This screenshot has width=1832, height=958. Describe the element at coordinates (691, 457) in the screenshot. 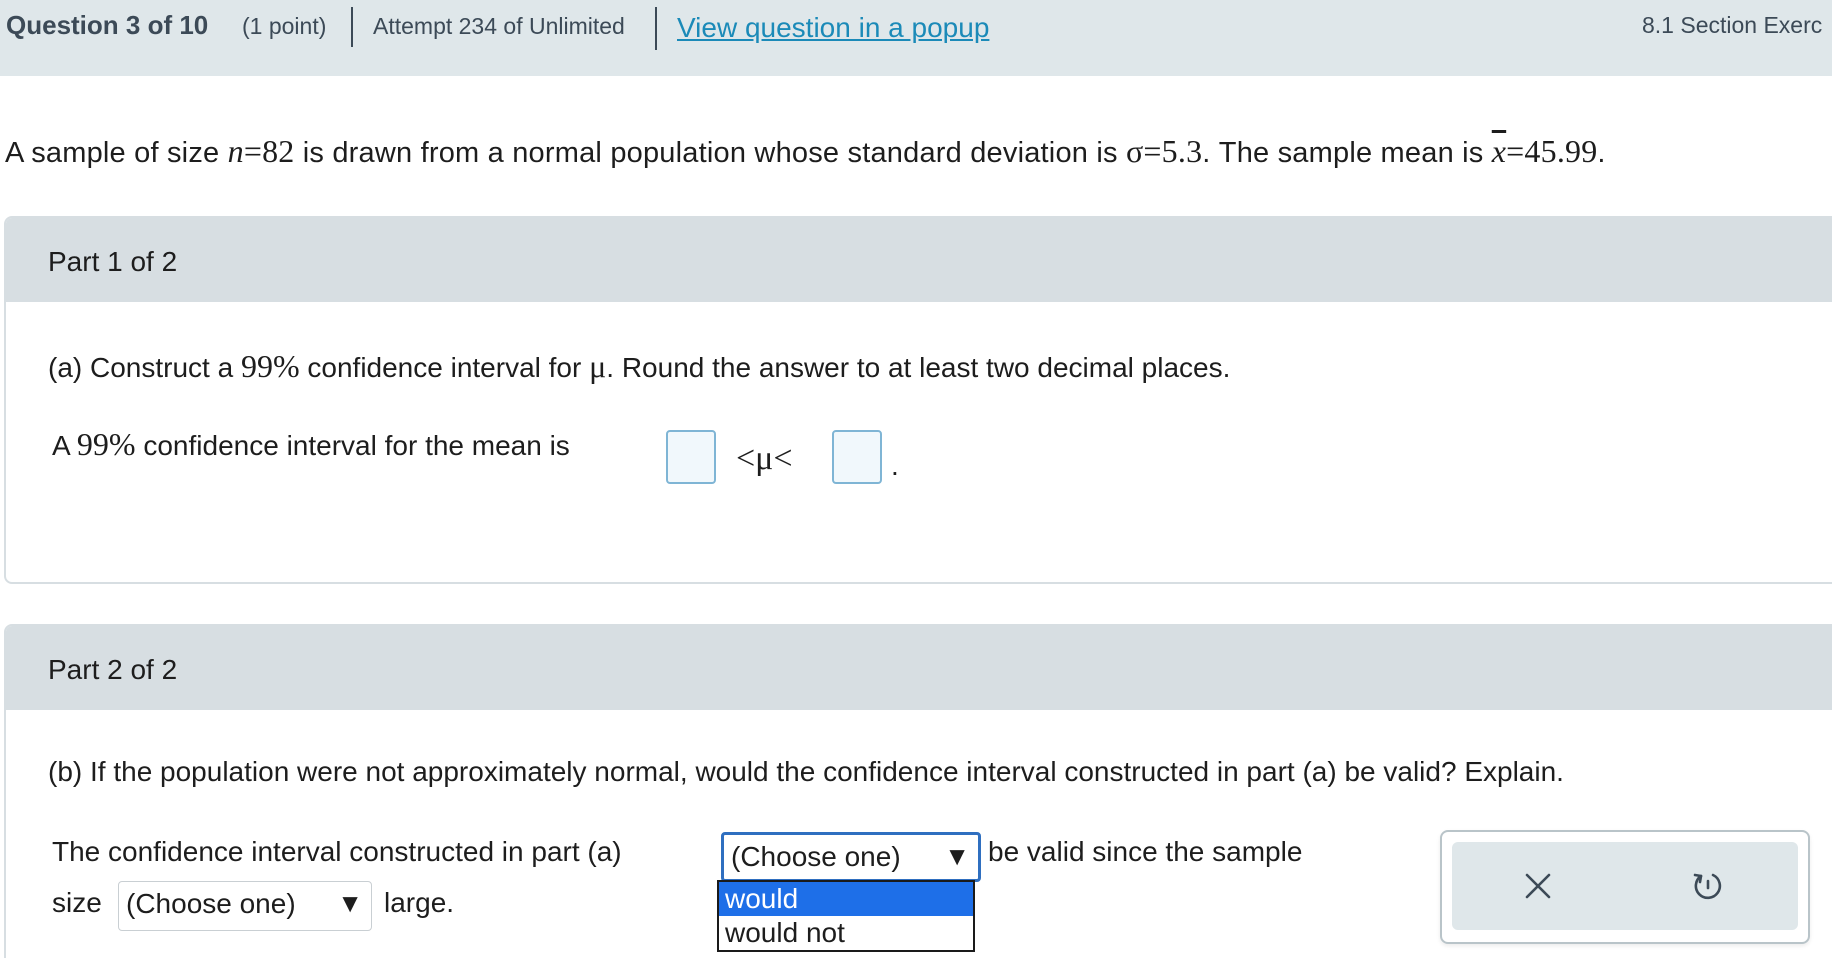

I see `lower-bound-input` at that location.